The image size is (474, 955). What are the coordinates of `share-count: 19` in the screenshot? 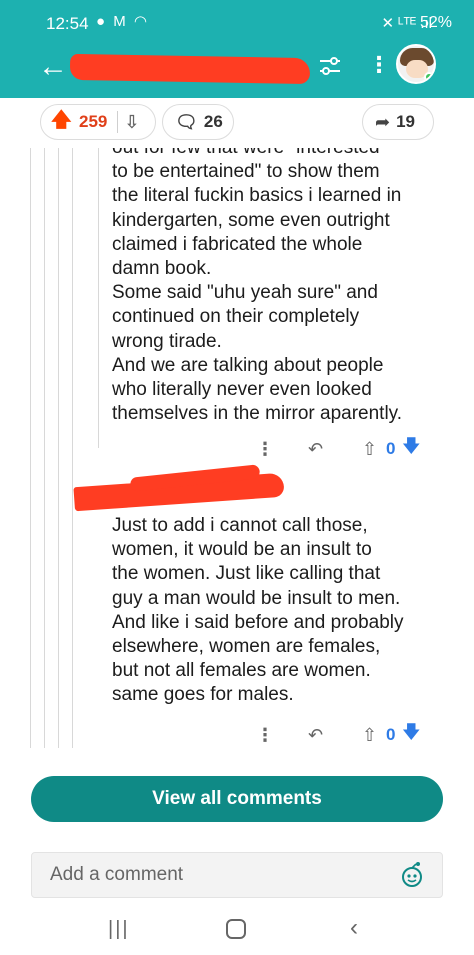 It's located at (406, 121).